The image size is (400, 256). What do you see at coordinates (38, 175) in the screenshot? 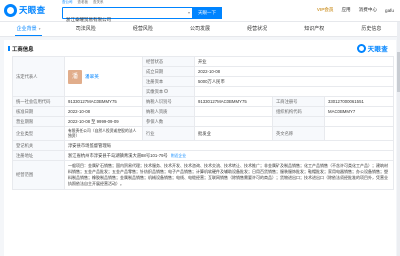
I see `scope-label: 经营范围` at bounding box center [38, 175].